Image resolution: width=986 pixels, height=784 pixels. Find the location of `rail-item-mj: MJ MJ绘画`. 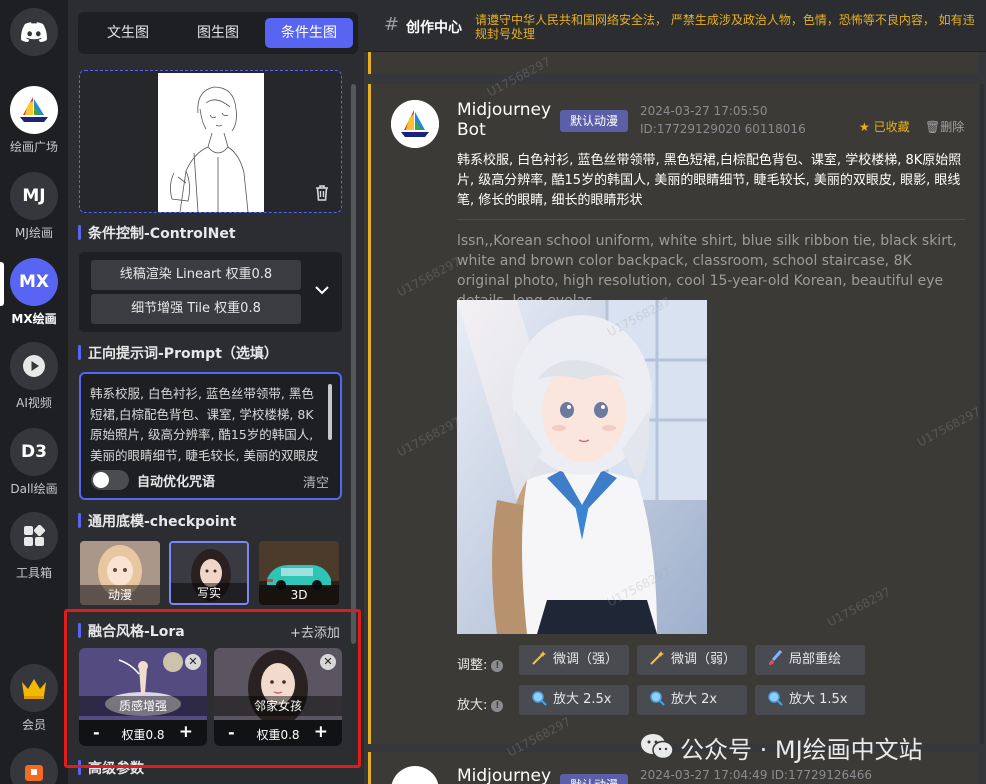

rail-item-mj: MJ MJ绘画 is located at coordinates (34, 206).